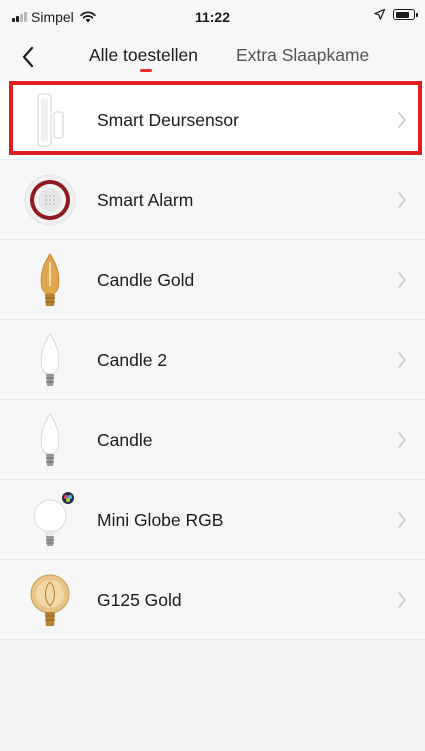 This screenshot has width=425, height=751. What do you see at coordinates (125, 440) in the screenshot?
I see `device-name: Candle` at bounding box center [125, 440].